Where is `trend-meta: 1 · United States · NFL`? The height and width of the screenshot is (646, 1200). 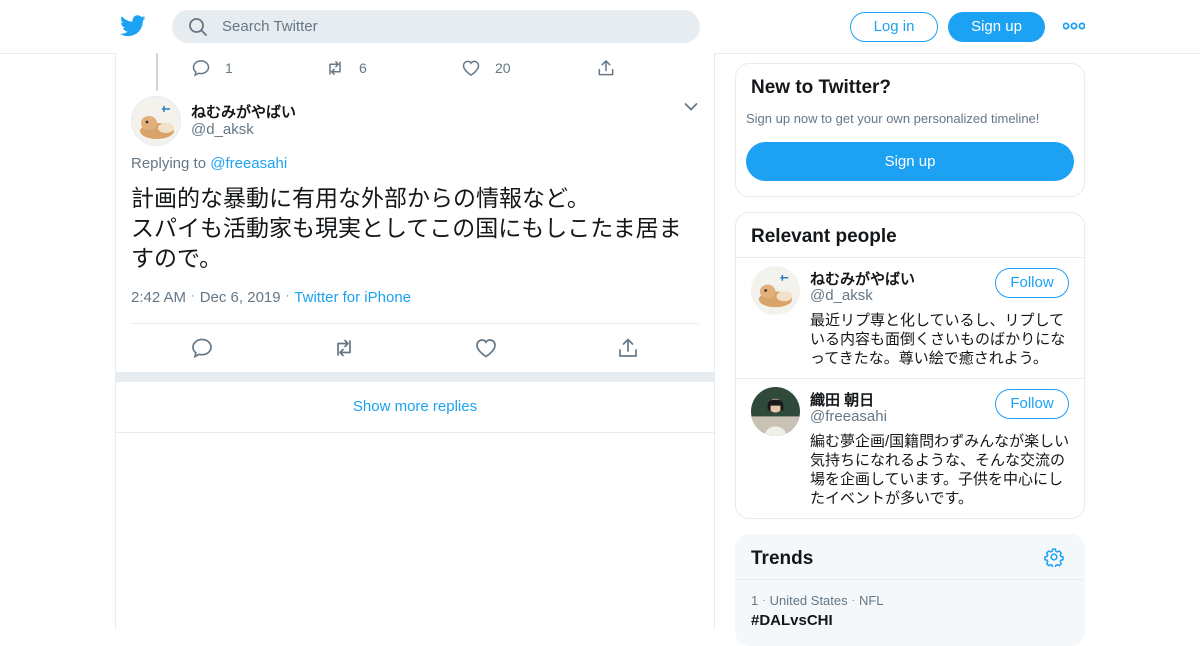
trend-meta: 1 · United States · NFL is located at coordinates (817, 600).